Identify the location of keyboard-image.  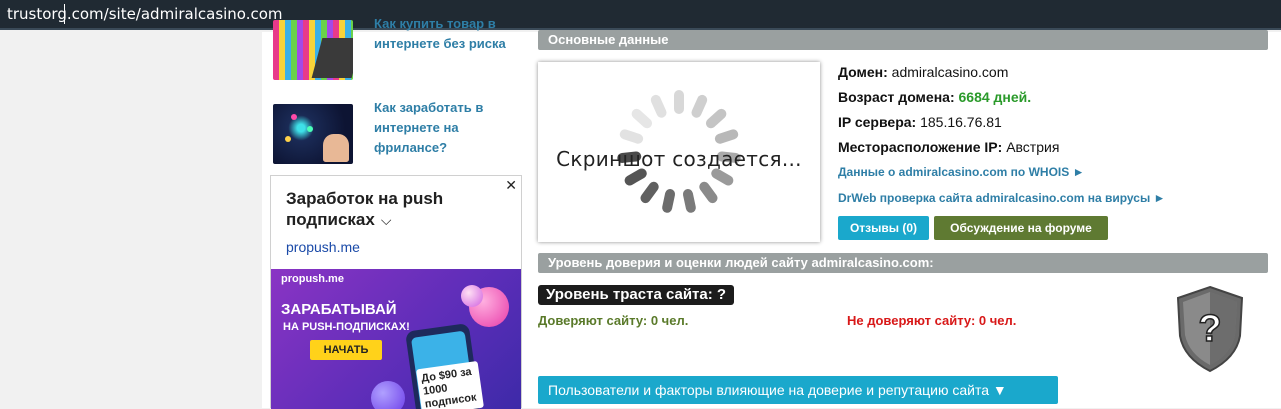
(332, 58).